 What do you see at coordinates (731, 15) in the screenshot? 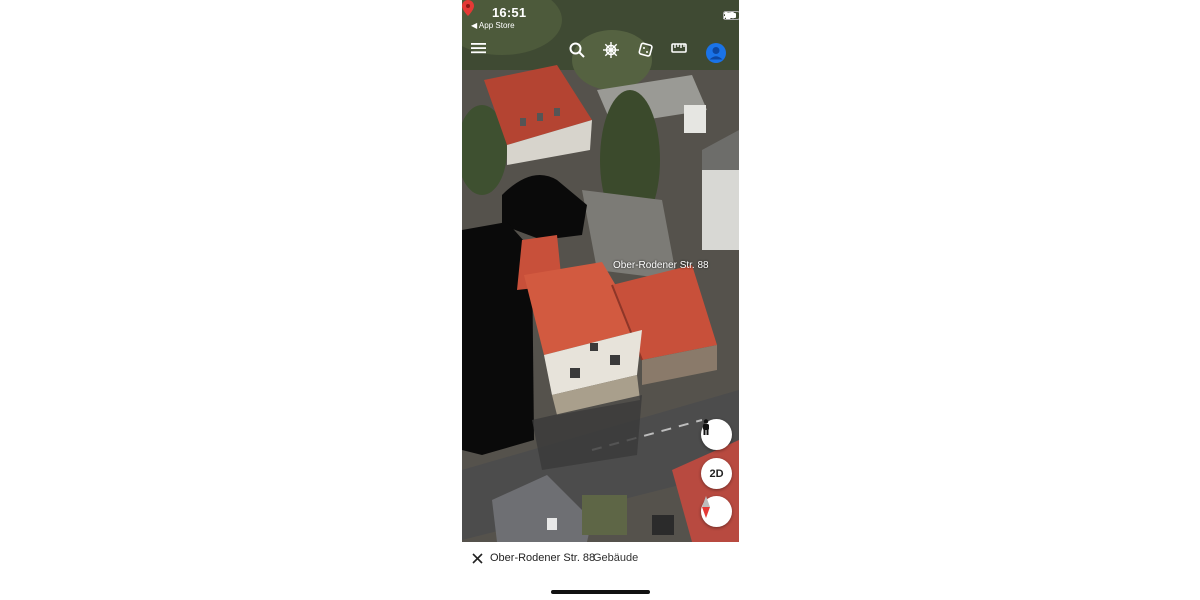
I see `battery-icon` at bounding box center [731, 15].